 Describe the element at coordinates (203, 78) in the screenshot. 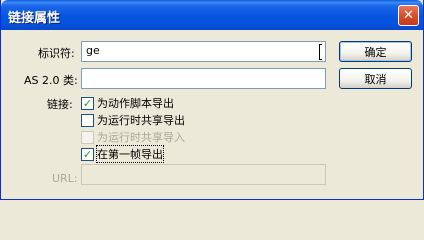

I see `as-class-input` at that location.